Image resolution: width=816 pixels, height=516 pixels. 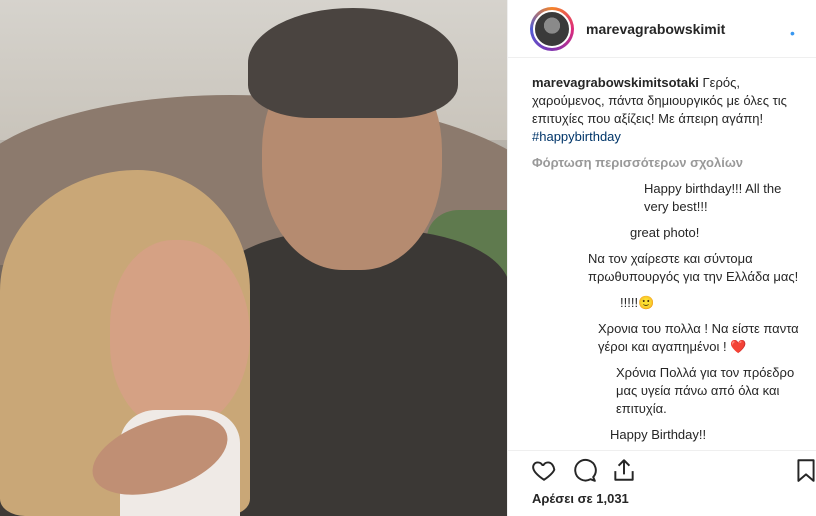 I want to click on photo-man-hair, so click(x=353, y=63).